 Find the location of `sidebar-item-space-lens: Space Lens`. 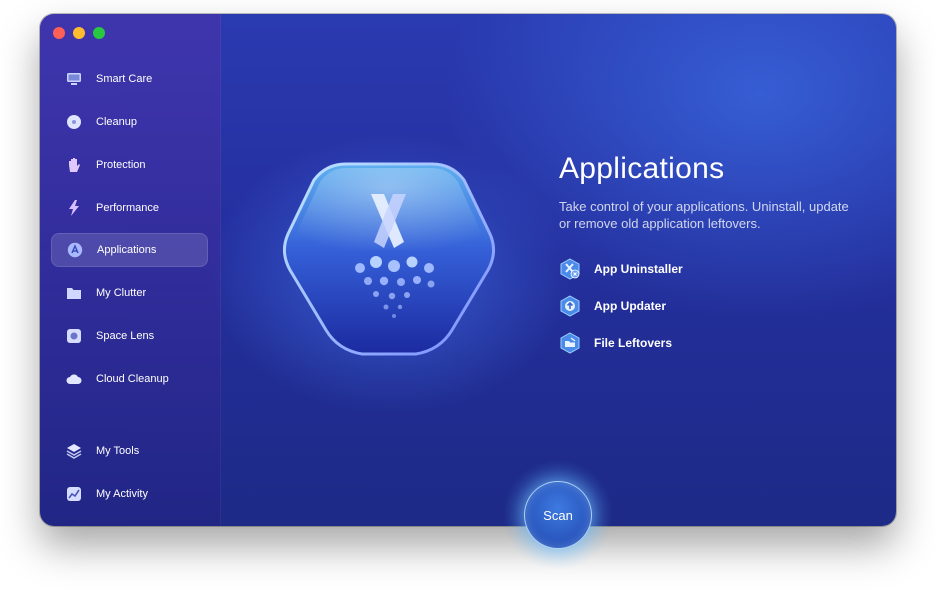

sidebar-item-space-lens: Space Lens is located at coordinates (129, 336).